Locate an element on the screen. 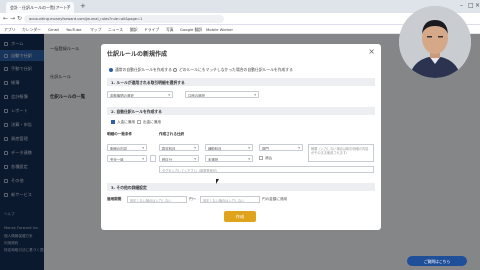 The height and width of the screenshot is (270, 480). checkbox-withdrawal: 出金に適用 is located at coordinates (149, 122).